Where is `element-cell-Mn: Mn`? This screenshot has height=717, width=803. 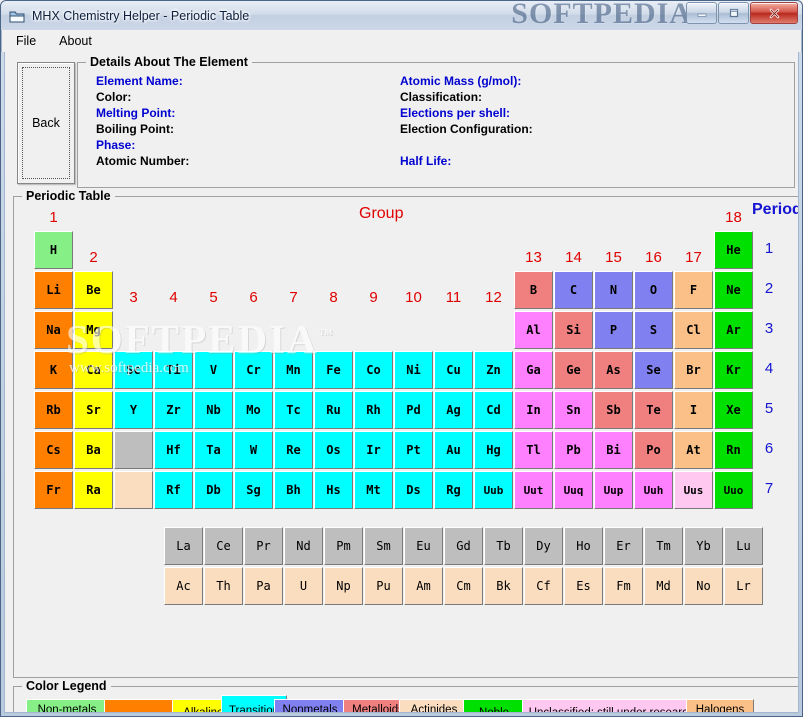 element-cell-Mn: Mn is located at coordinates (293, 370).